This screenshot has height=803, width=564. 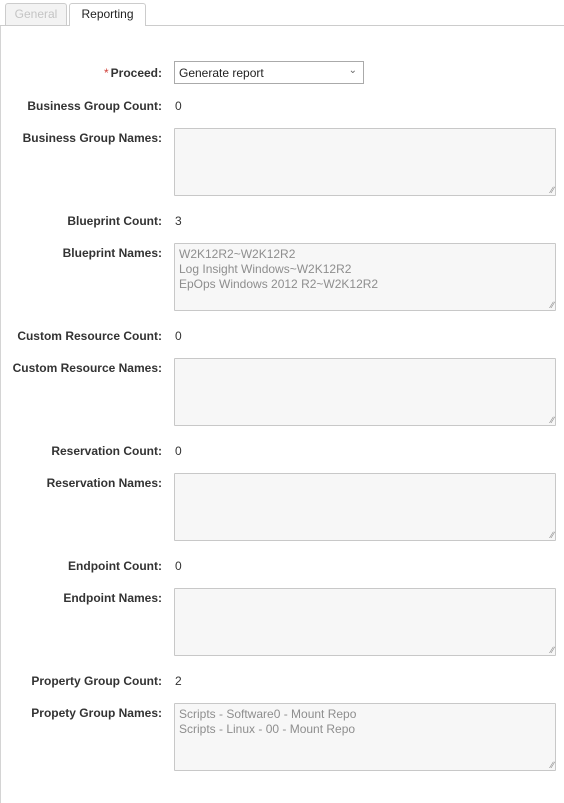 I want to click on custom-resource-names-textarea: ∕∕, so click(x=365, y=392).